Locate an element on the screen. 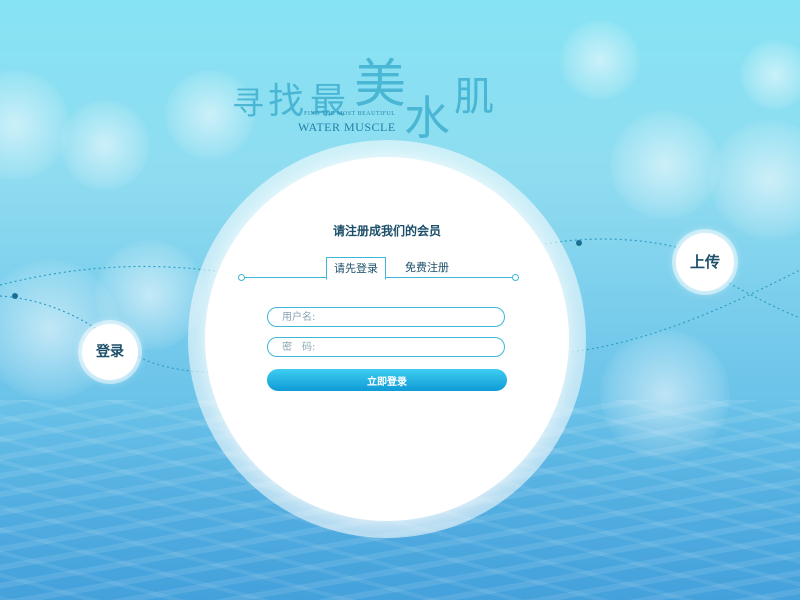 The height and width of the screenshot is (600, 800). tab-login: 请先登录 is located at coordinates (356, 268).